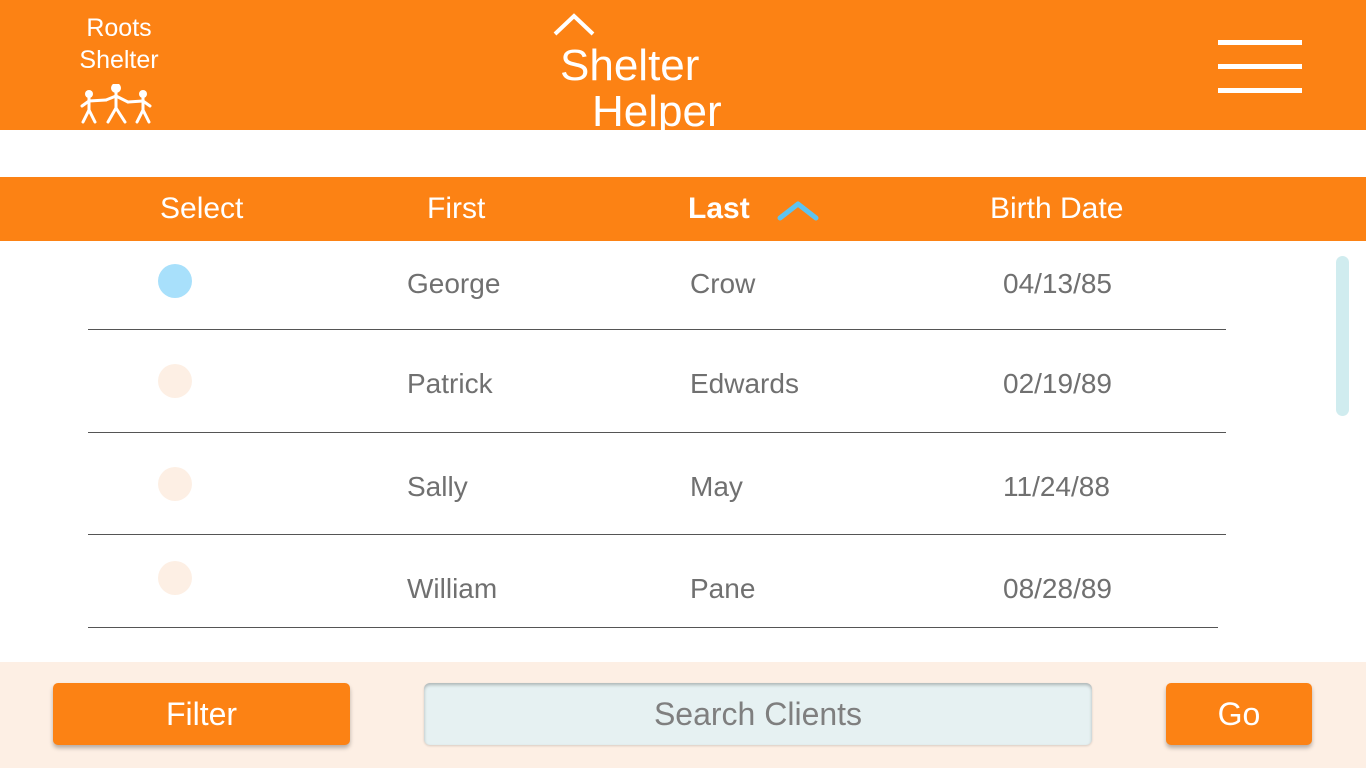 The width and height of the screenshot is (1366, 768). I want to click on last-name-cell: May, so click(716, 486).